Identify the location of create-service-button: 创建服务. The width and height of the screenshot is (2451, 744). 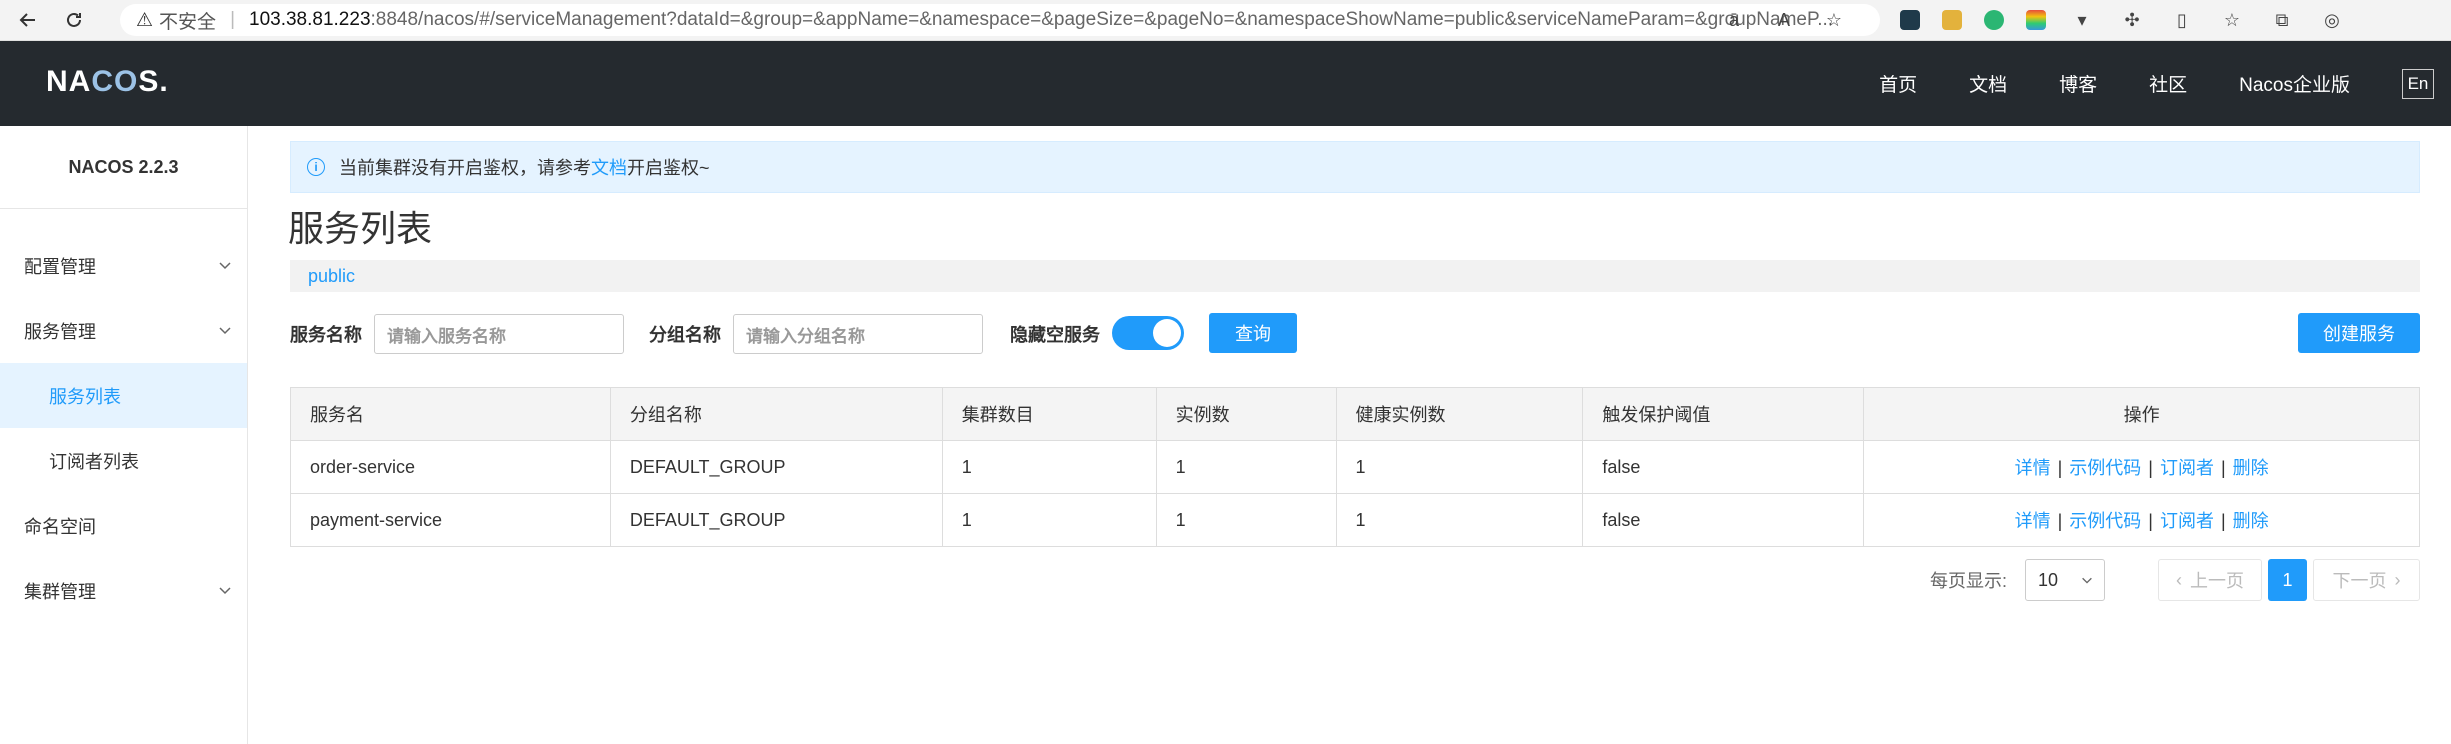
(2359, 333).